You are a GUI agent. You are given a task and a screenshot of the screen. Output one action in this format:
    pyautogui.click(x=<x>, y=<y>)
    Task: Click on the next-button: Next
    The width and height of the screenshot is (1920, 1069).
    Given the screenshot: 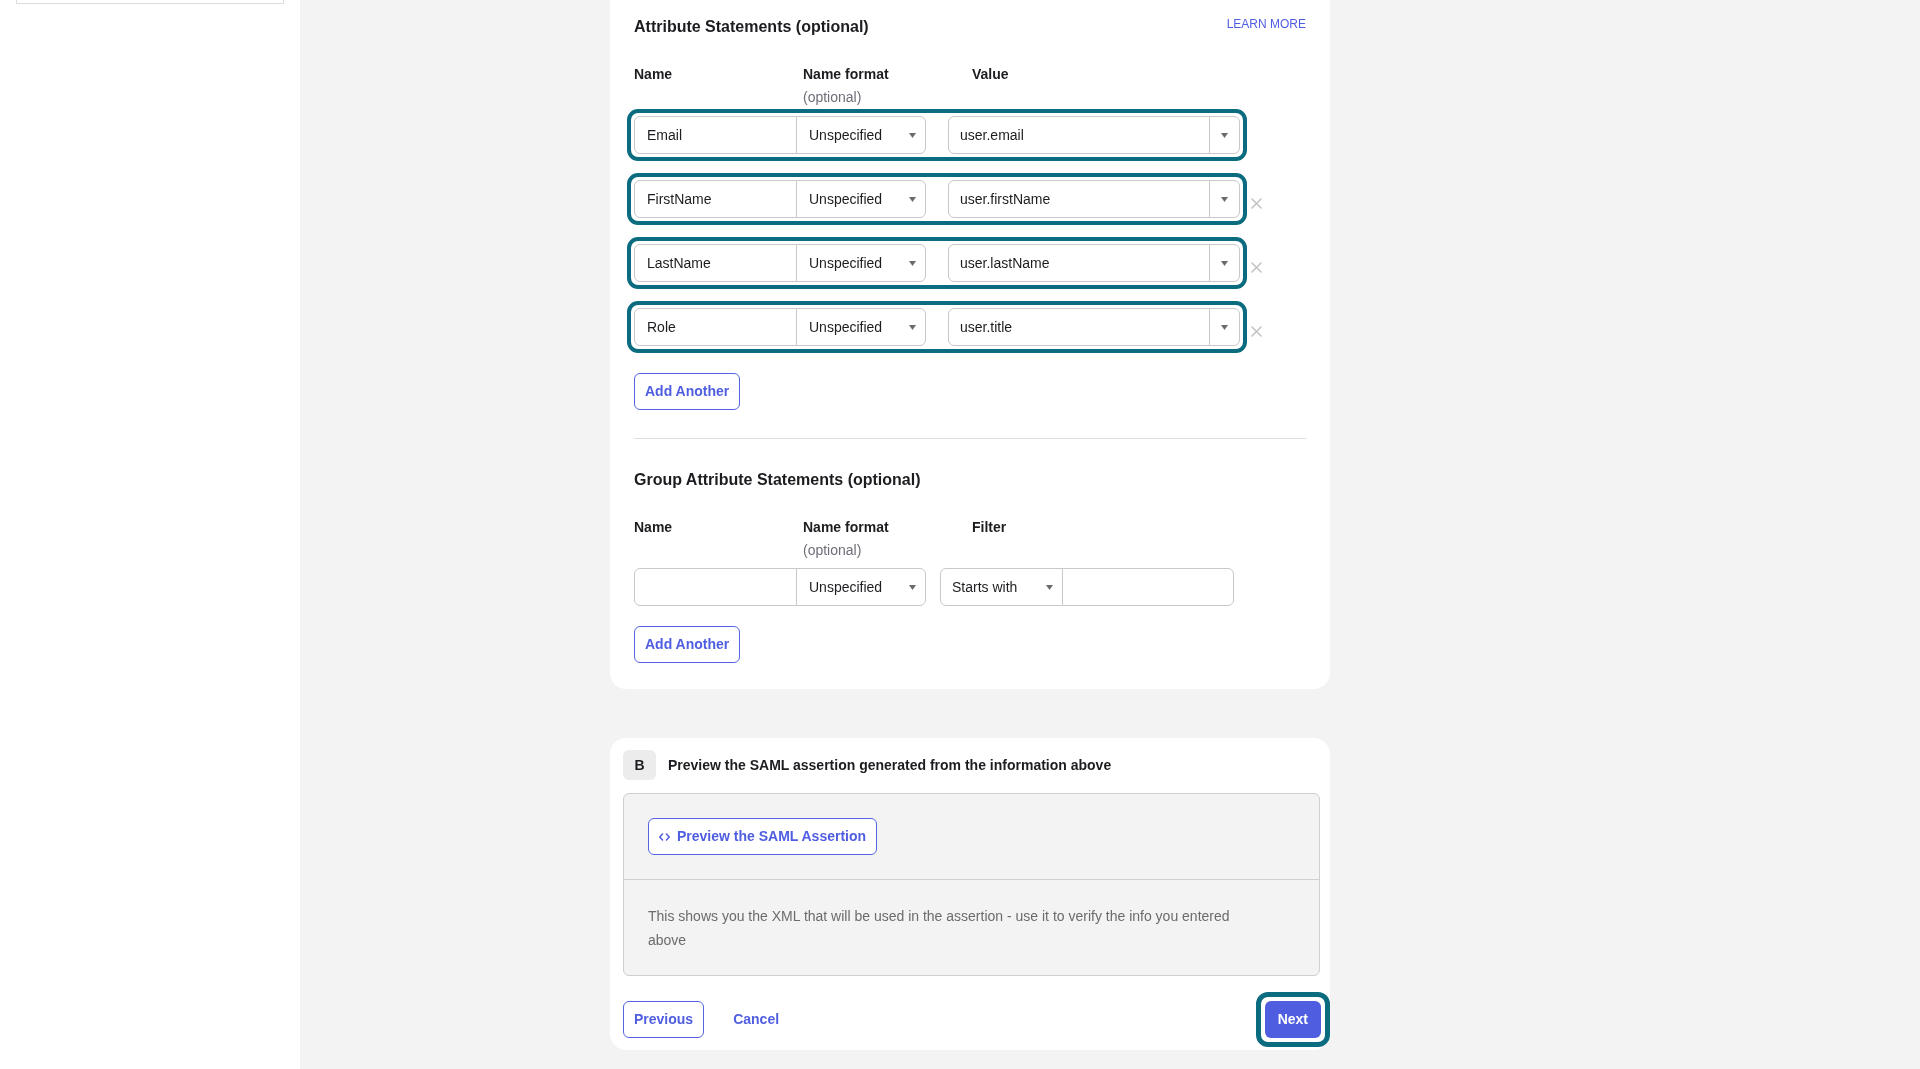 What is the action you would take?
    pyautogui.click(x=1292, y=1019)
    